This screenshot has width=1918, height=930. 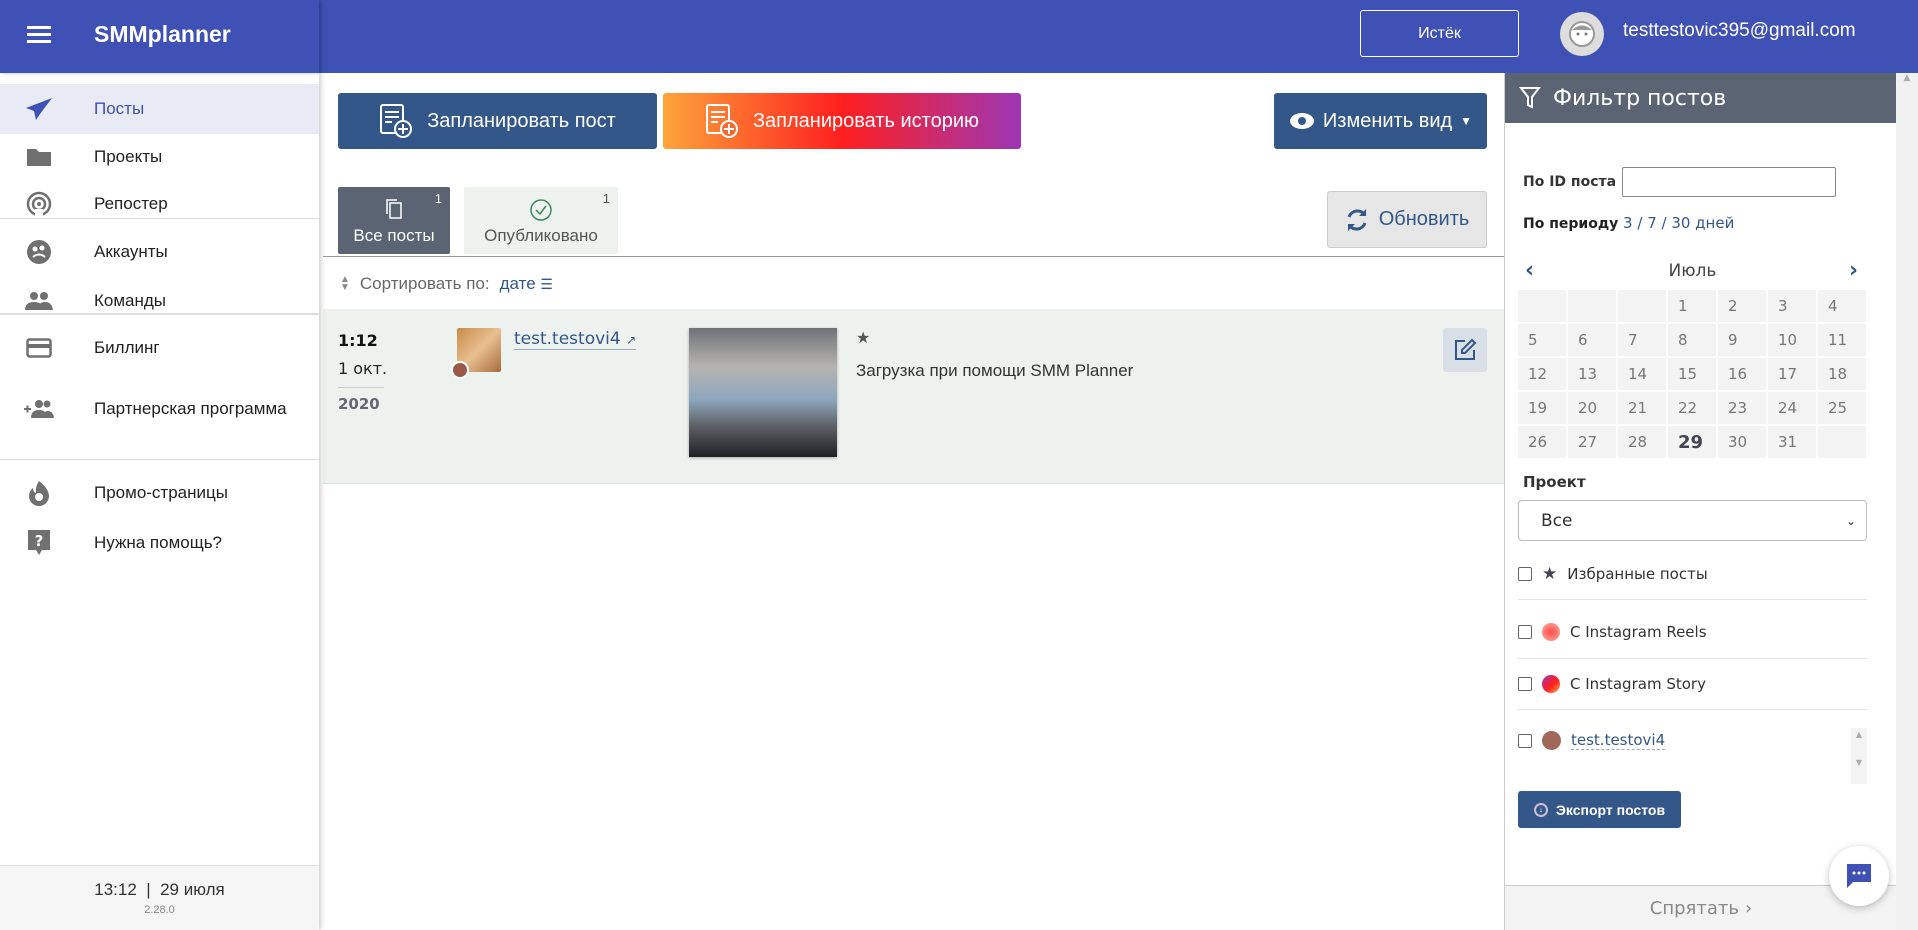 I want to click on calendar-day: 27, so click(x=1592, y=442).